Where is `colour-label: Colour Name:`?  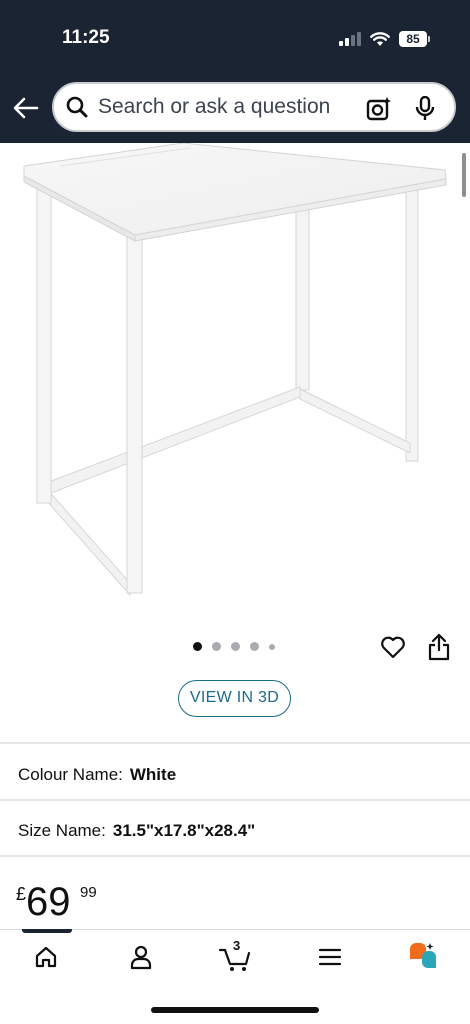 colour-label: Colour Name: is located at coordinates (70, 774).